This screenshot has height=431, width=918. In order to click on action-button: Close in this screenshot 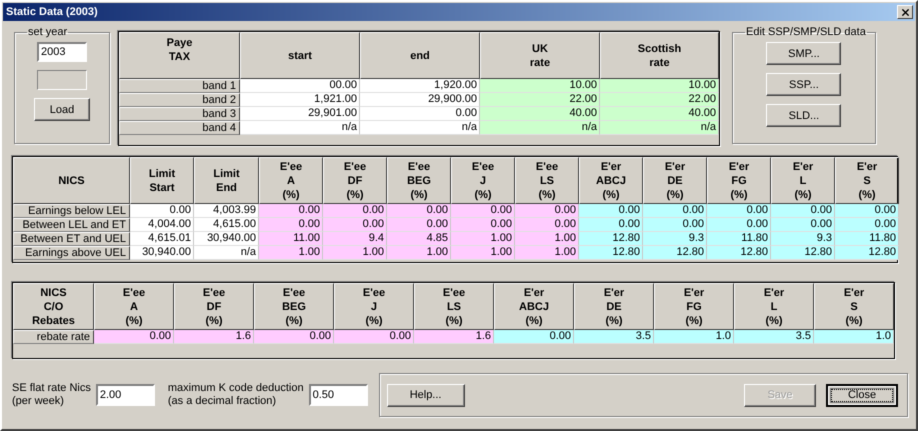, I will do `click(862, 395)`.